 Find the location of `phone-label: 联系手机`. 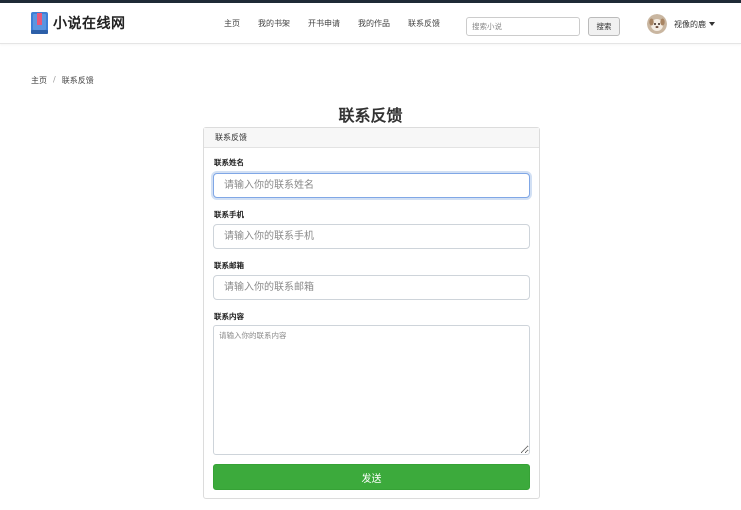

phone-label: 联系手机 is located at coordinates (229, 214).